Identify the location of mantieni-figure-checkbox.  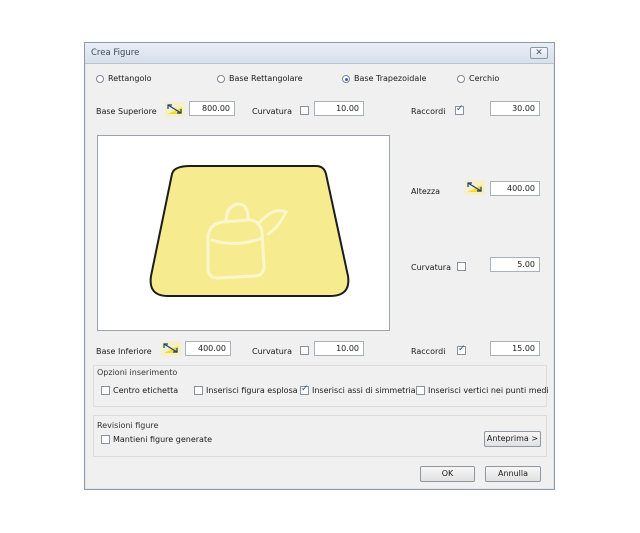
(105, 439).